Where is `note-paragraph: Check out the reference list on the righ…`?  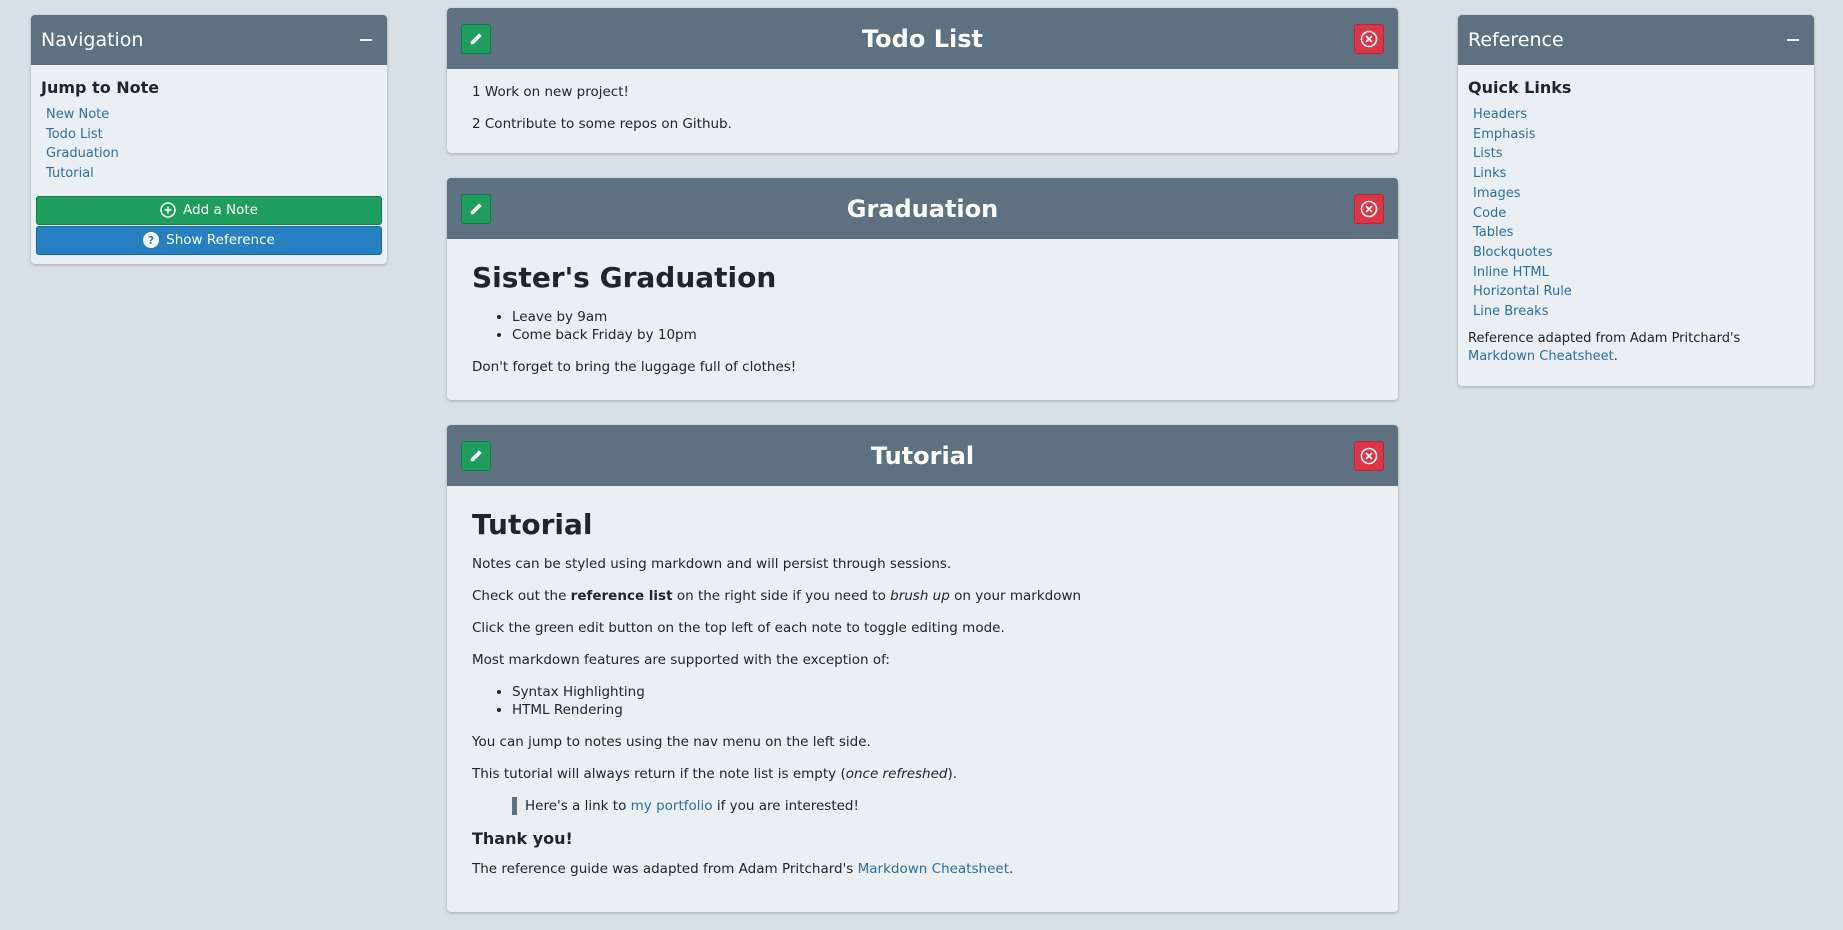 note-paragraph: Check out the reference list on the righ… is located at coordinates (922, 596).